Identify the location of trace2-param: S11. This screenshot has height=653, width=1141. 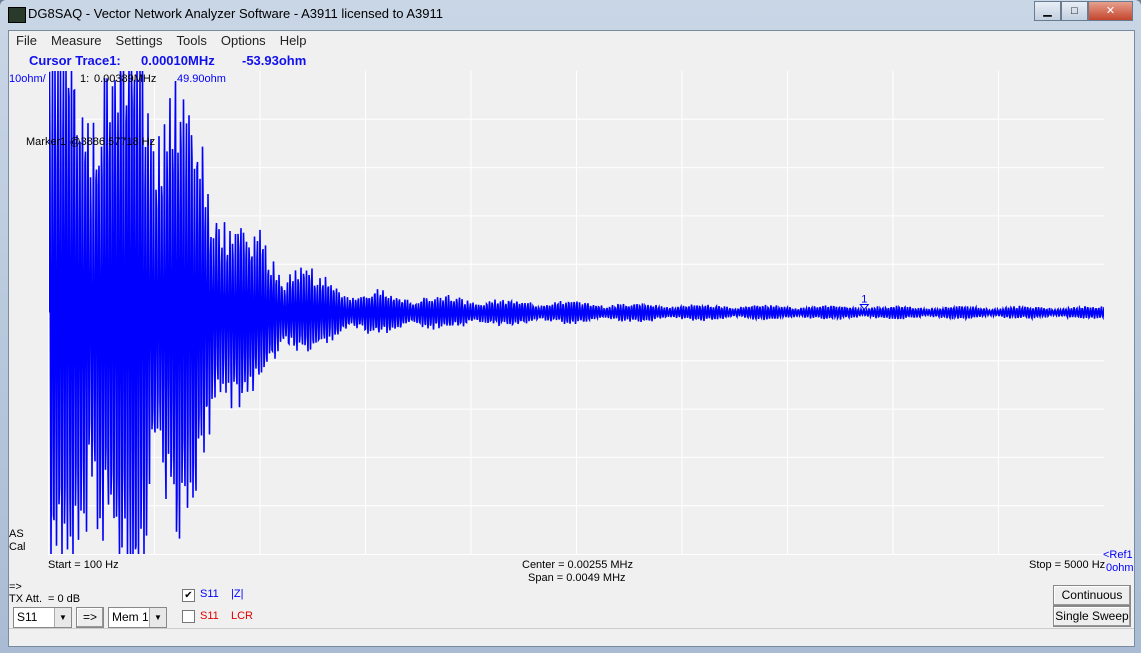
(209, 616).